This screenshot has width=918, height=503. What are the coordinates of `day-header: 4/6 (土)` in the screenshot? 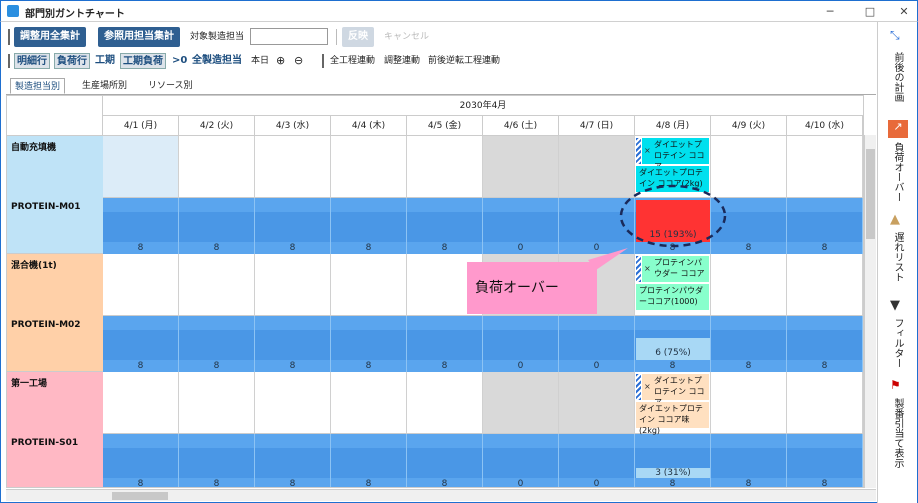 It's located at (521, 126).